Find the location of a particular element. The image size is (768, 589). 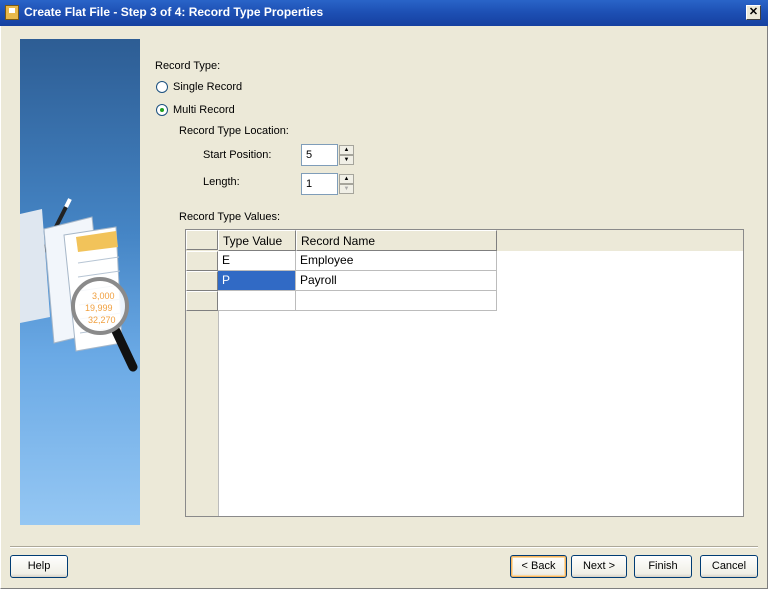

length-spin-buttons: ▲ ▼ is located at coordinates (346, 184).